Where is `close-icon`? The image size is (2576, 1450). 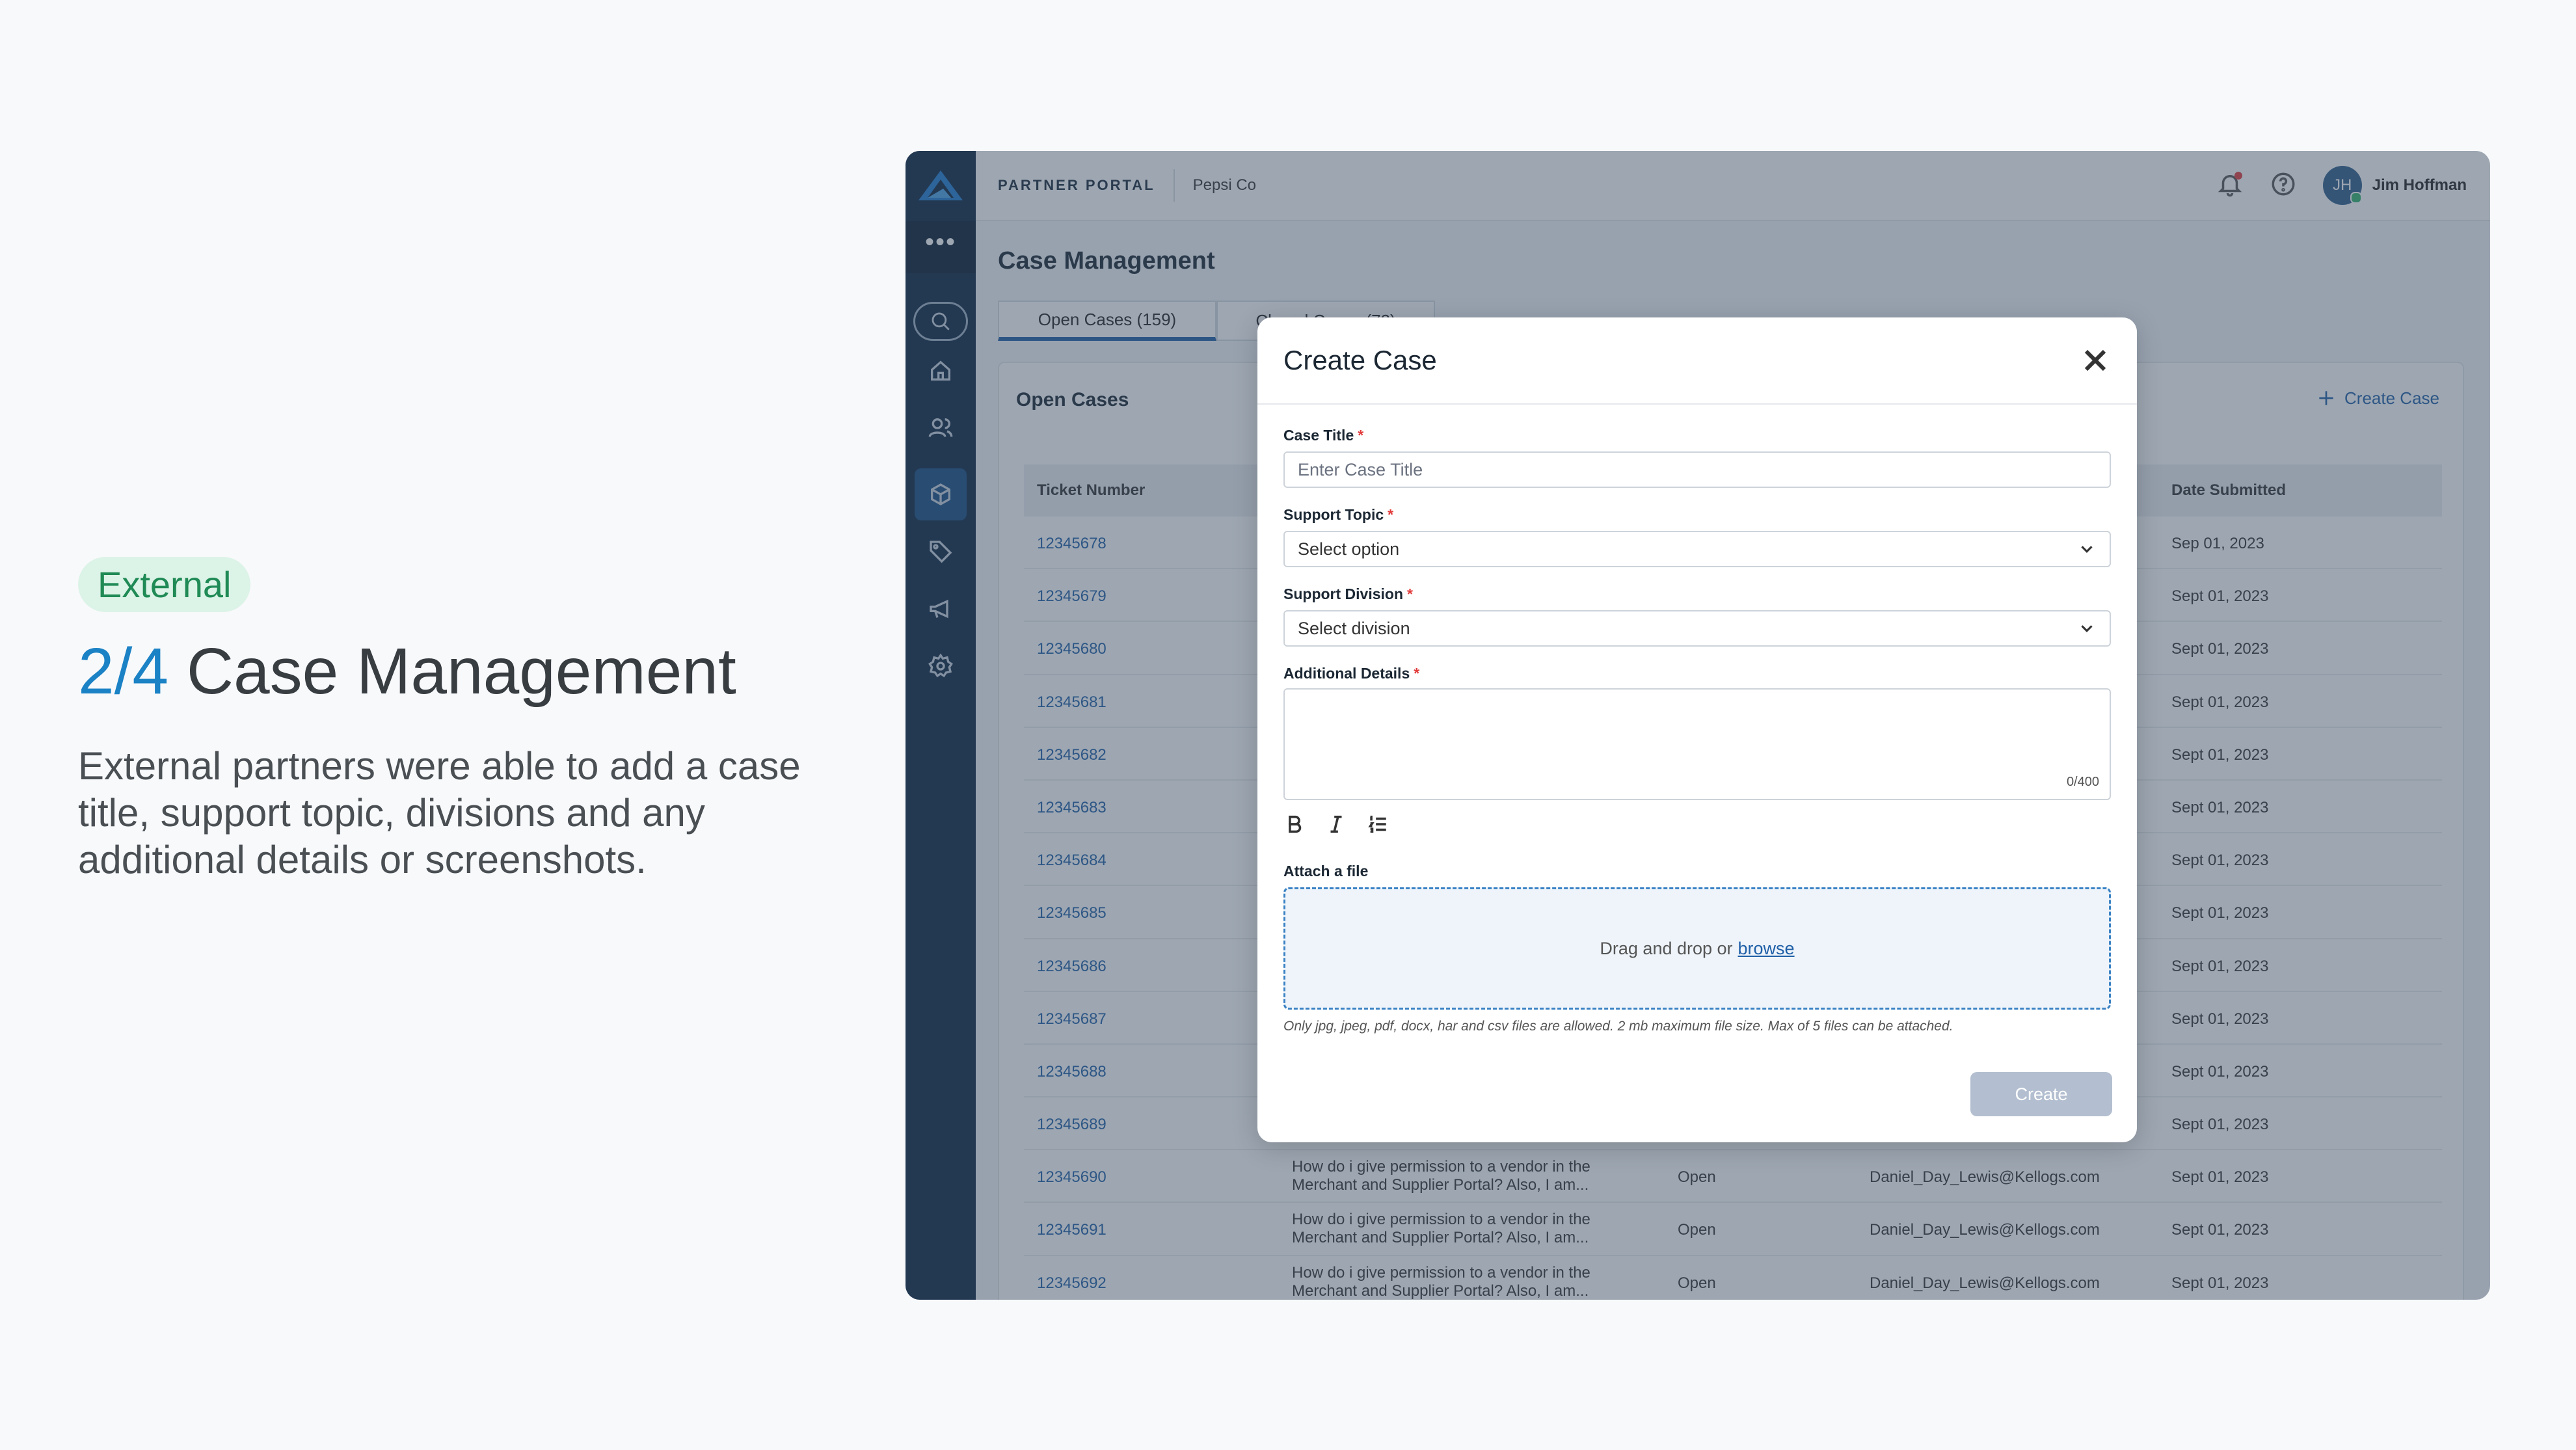 close-icon is located at coordinates (2095, 360).